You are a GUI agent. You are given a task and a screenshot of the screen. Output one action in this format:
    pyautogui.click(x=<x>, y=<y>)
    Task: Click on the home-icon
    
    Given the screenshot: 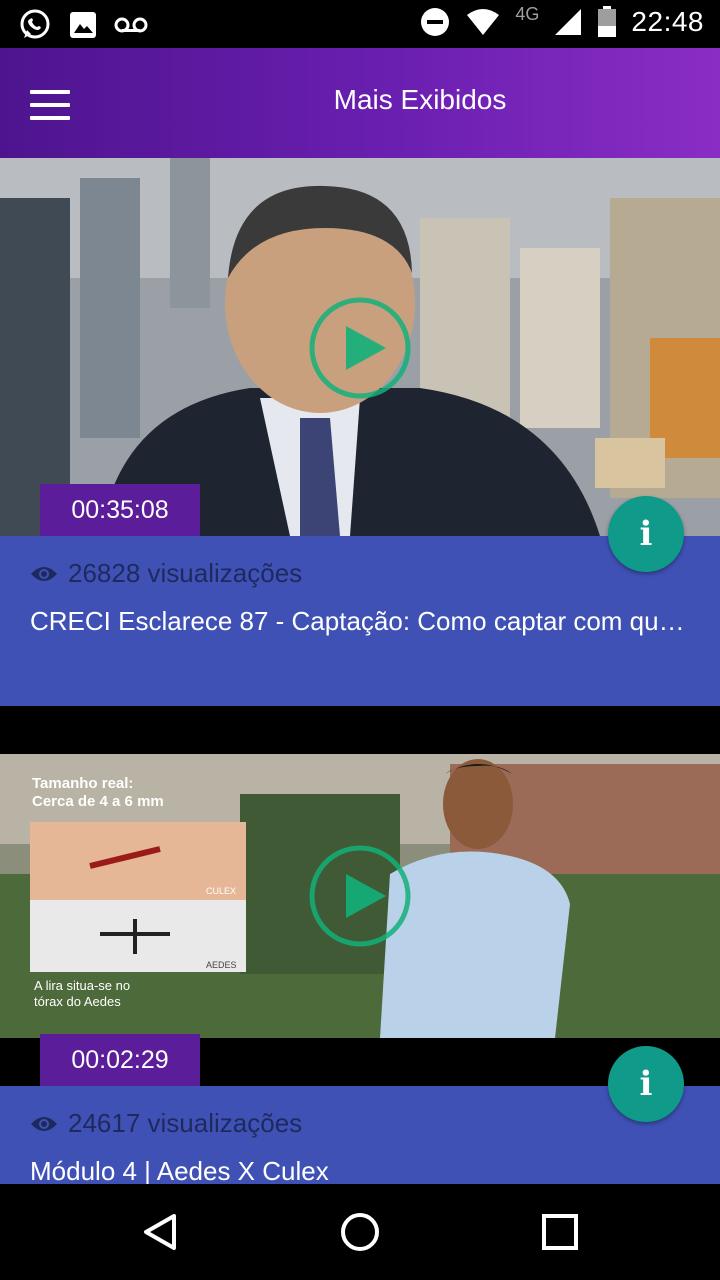 What is the action you would take?
    pyautogui.click(x=360, y=1232)
    